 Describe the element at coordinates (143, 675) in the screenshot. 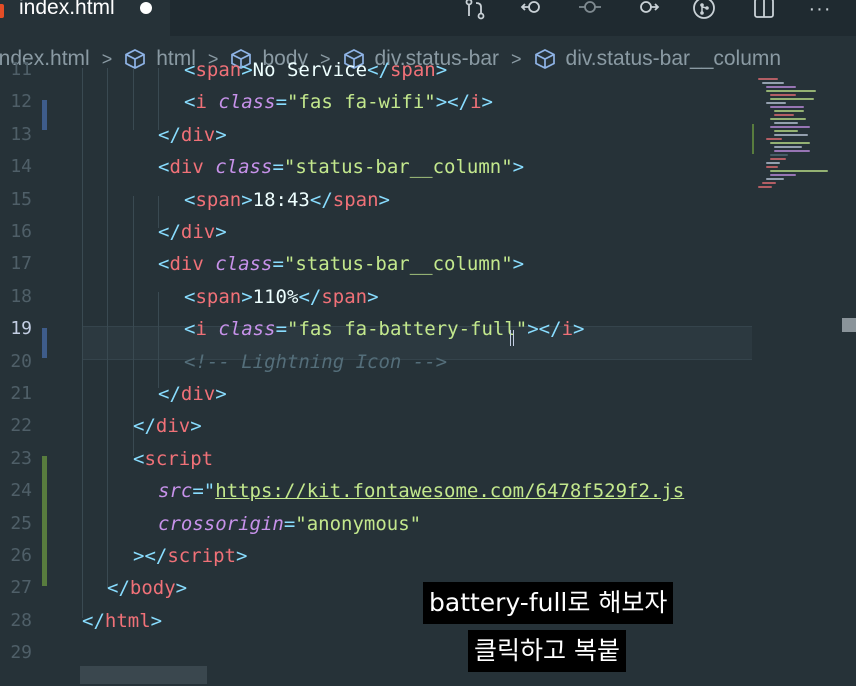

I see `horizontal-scrollbar-thumb` at that location.